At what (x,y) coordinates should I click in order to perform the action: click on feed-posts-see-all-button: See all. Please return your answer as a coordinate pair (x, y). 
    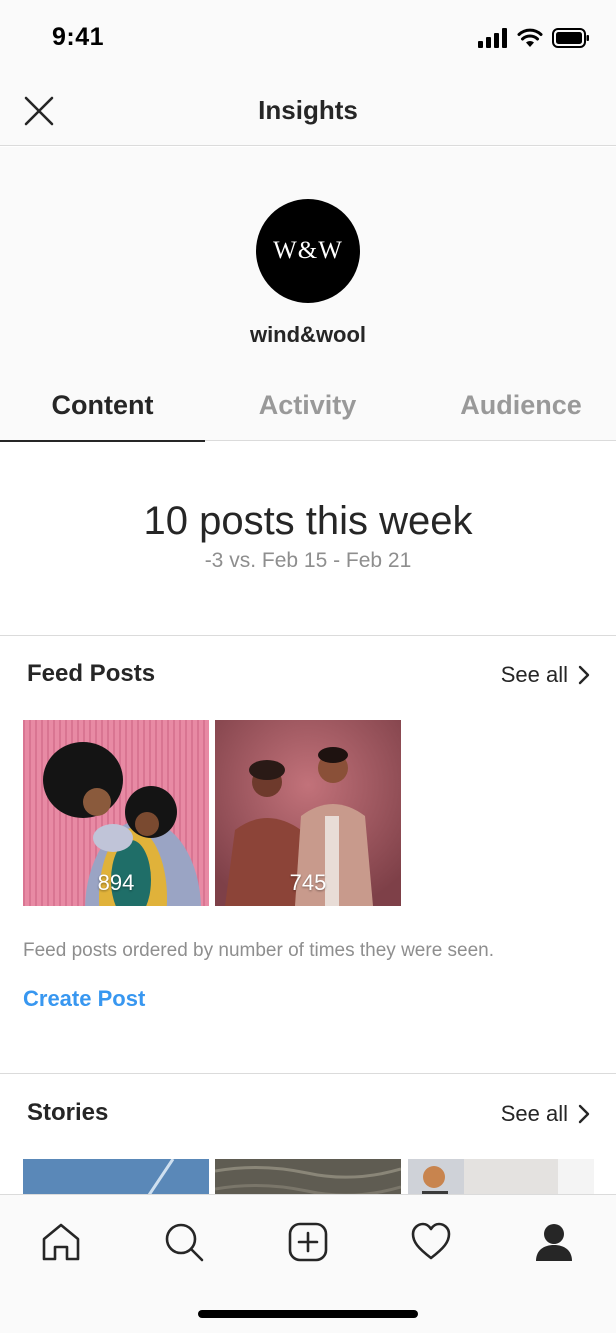
    Looking at the image, I should click on (545, 675).